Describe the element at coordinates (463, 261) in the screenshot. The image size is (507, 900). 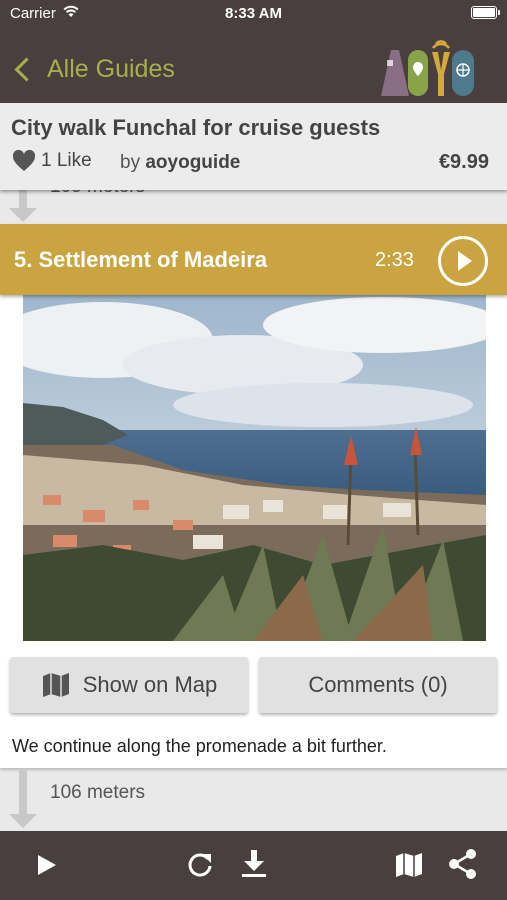
I see `play-audio-button` at that location.